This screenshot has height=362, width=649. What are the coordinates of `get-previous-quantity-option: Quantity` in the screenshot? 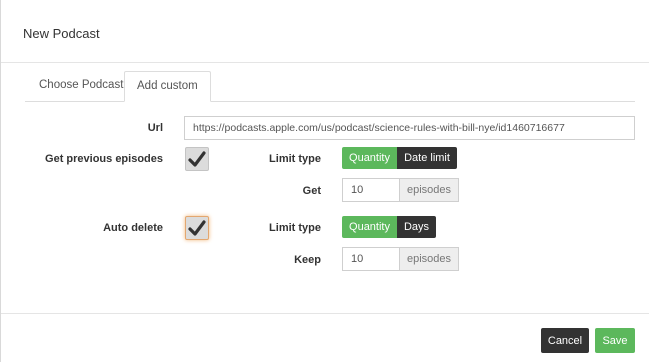 It's located at (369, 158).